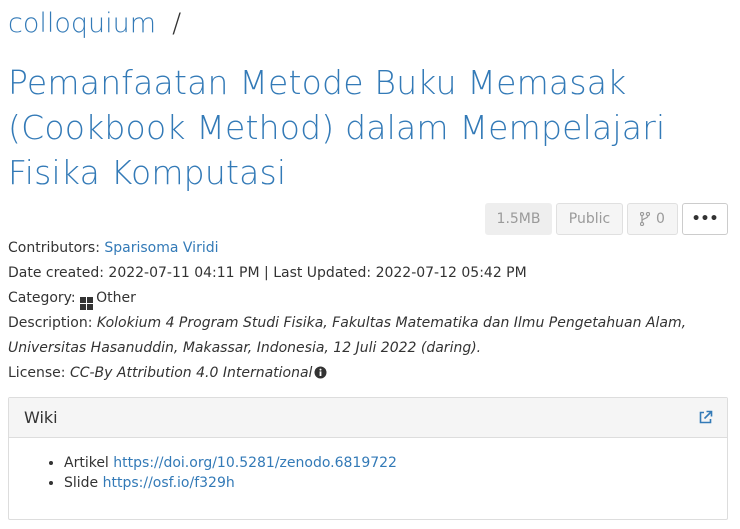  What do you see at coordinates (368, 298) in the screenshot?
I see `category-row: Category: Other` at bounding box center [368, 298].